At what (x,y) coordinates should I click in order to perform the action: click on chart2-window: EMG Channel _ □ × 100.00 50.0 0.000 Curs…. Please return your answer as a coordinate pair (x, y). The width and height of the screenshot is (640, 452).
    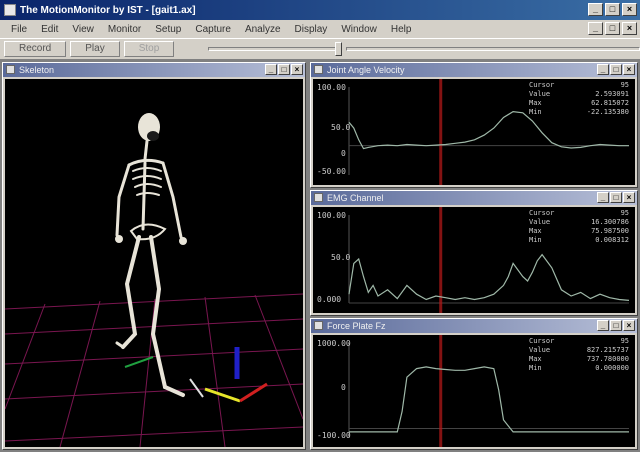
    Looking at the image, I should click on (474, 253).